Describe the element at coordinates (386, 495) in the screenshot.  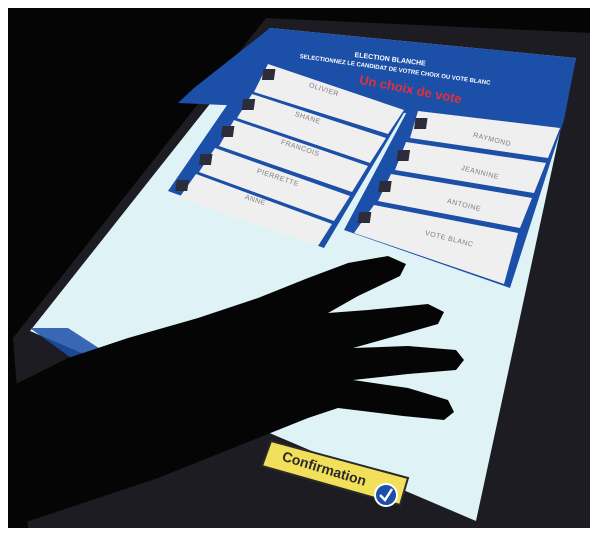
I see `check-circle-icon` at that location.